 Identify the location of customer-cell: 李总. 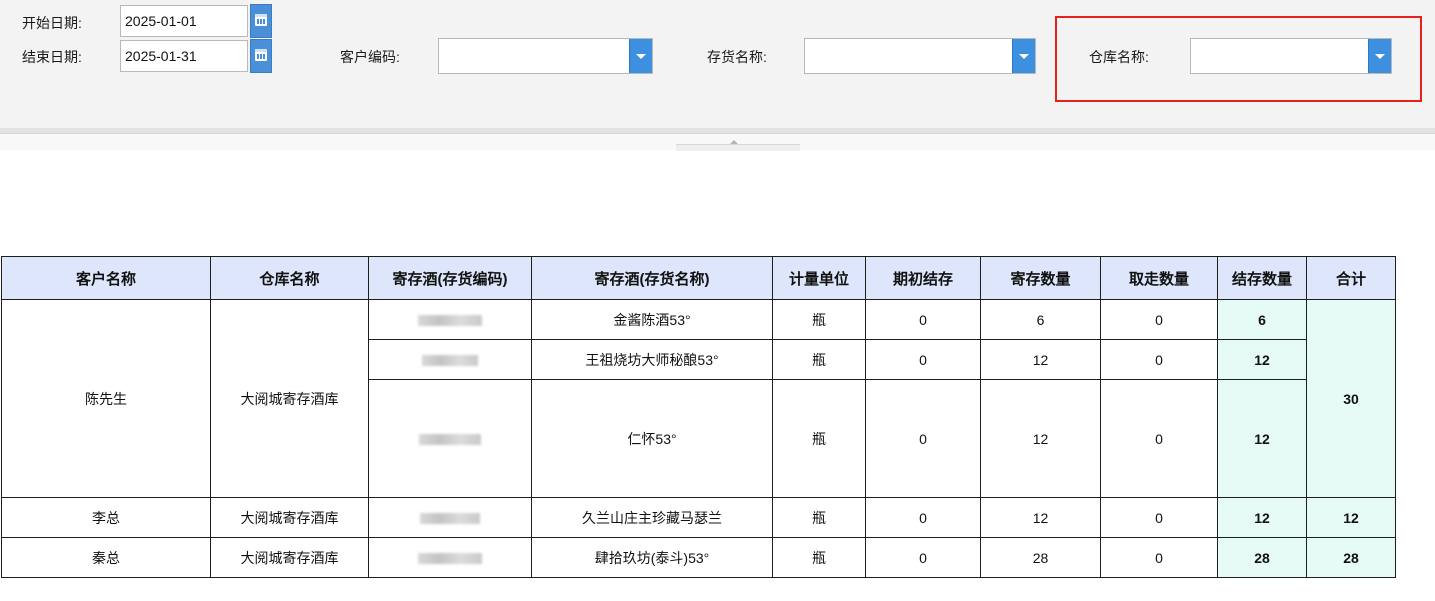
(106, 517).